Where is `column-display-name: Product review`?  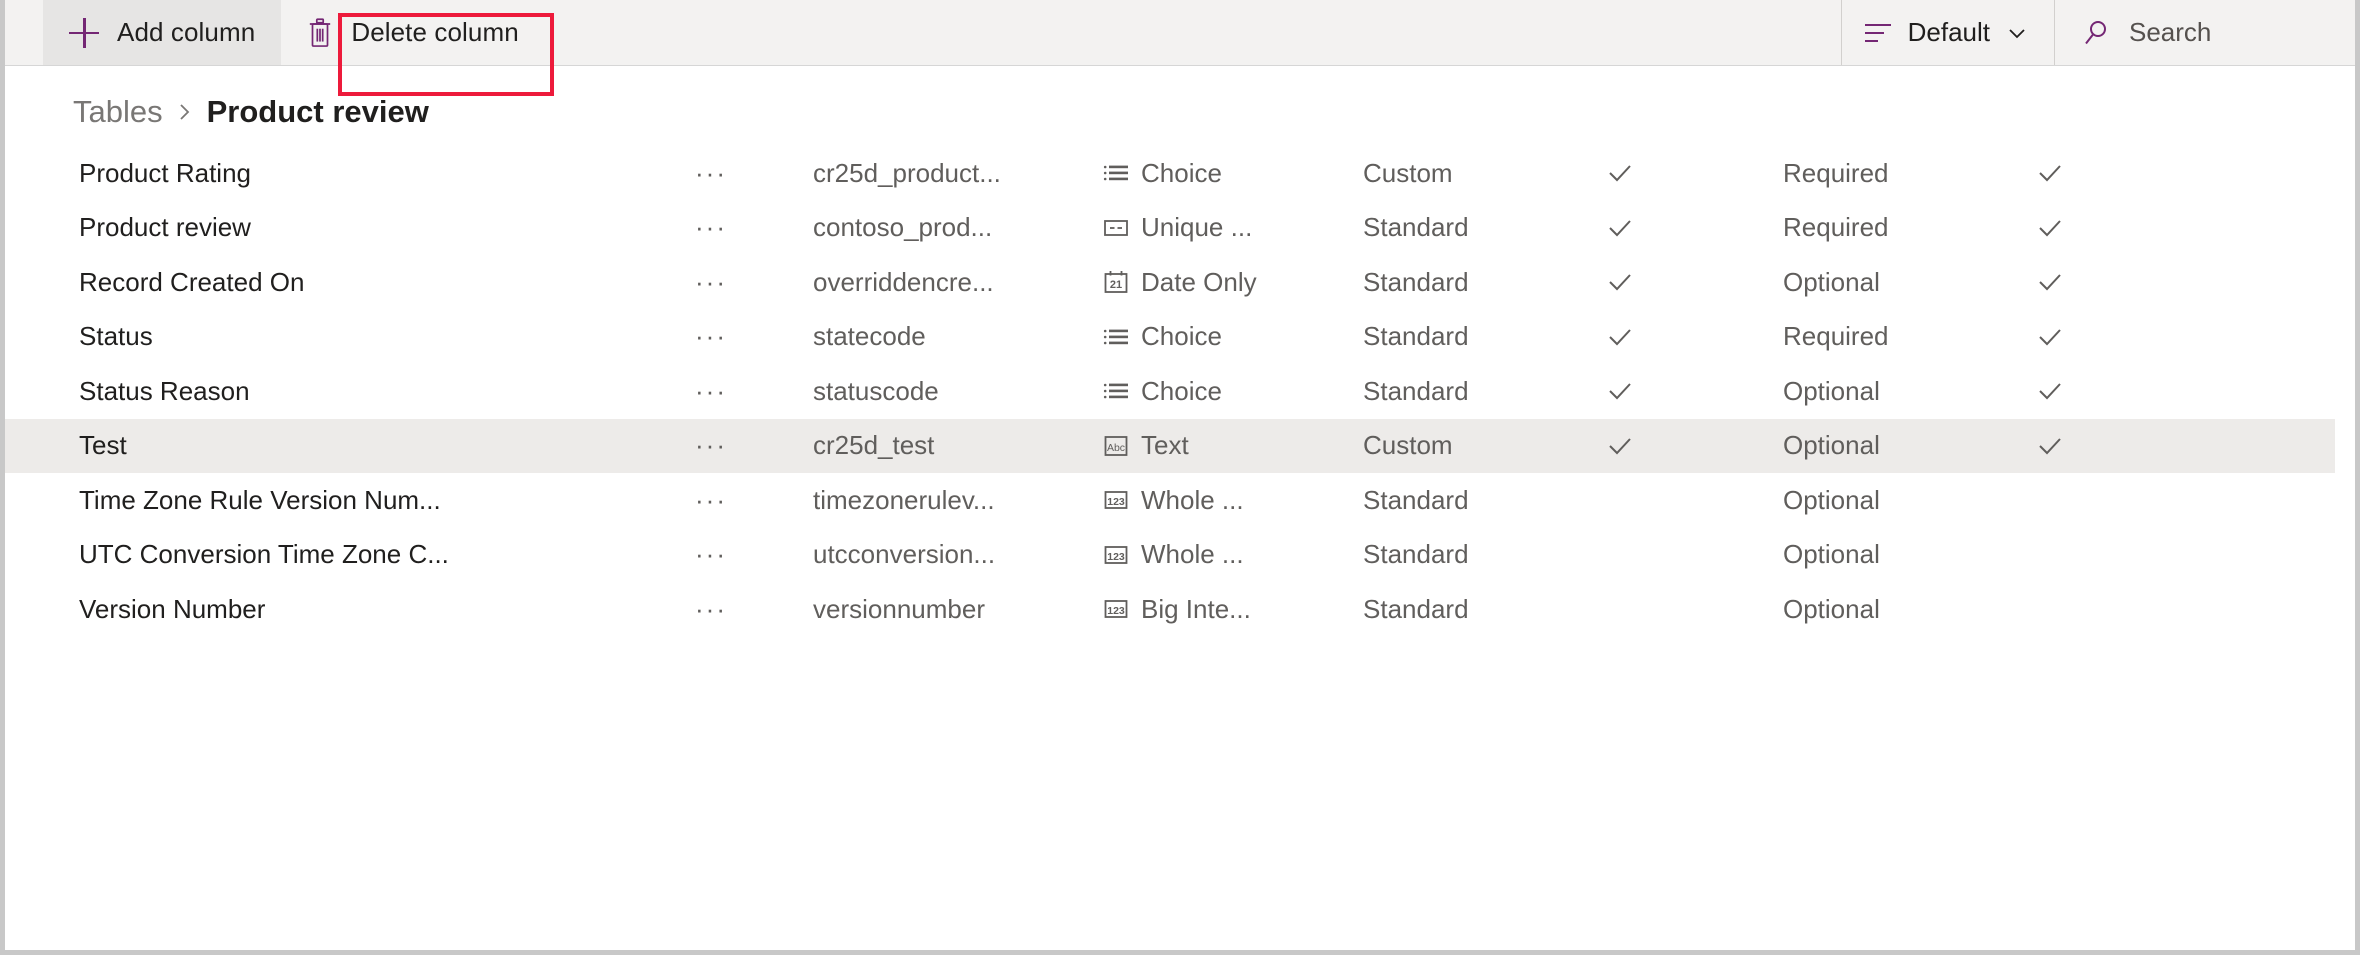 column-display-name: Product review is located at coordinates (165, 227).